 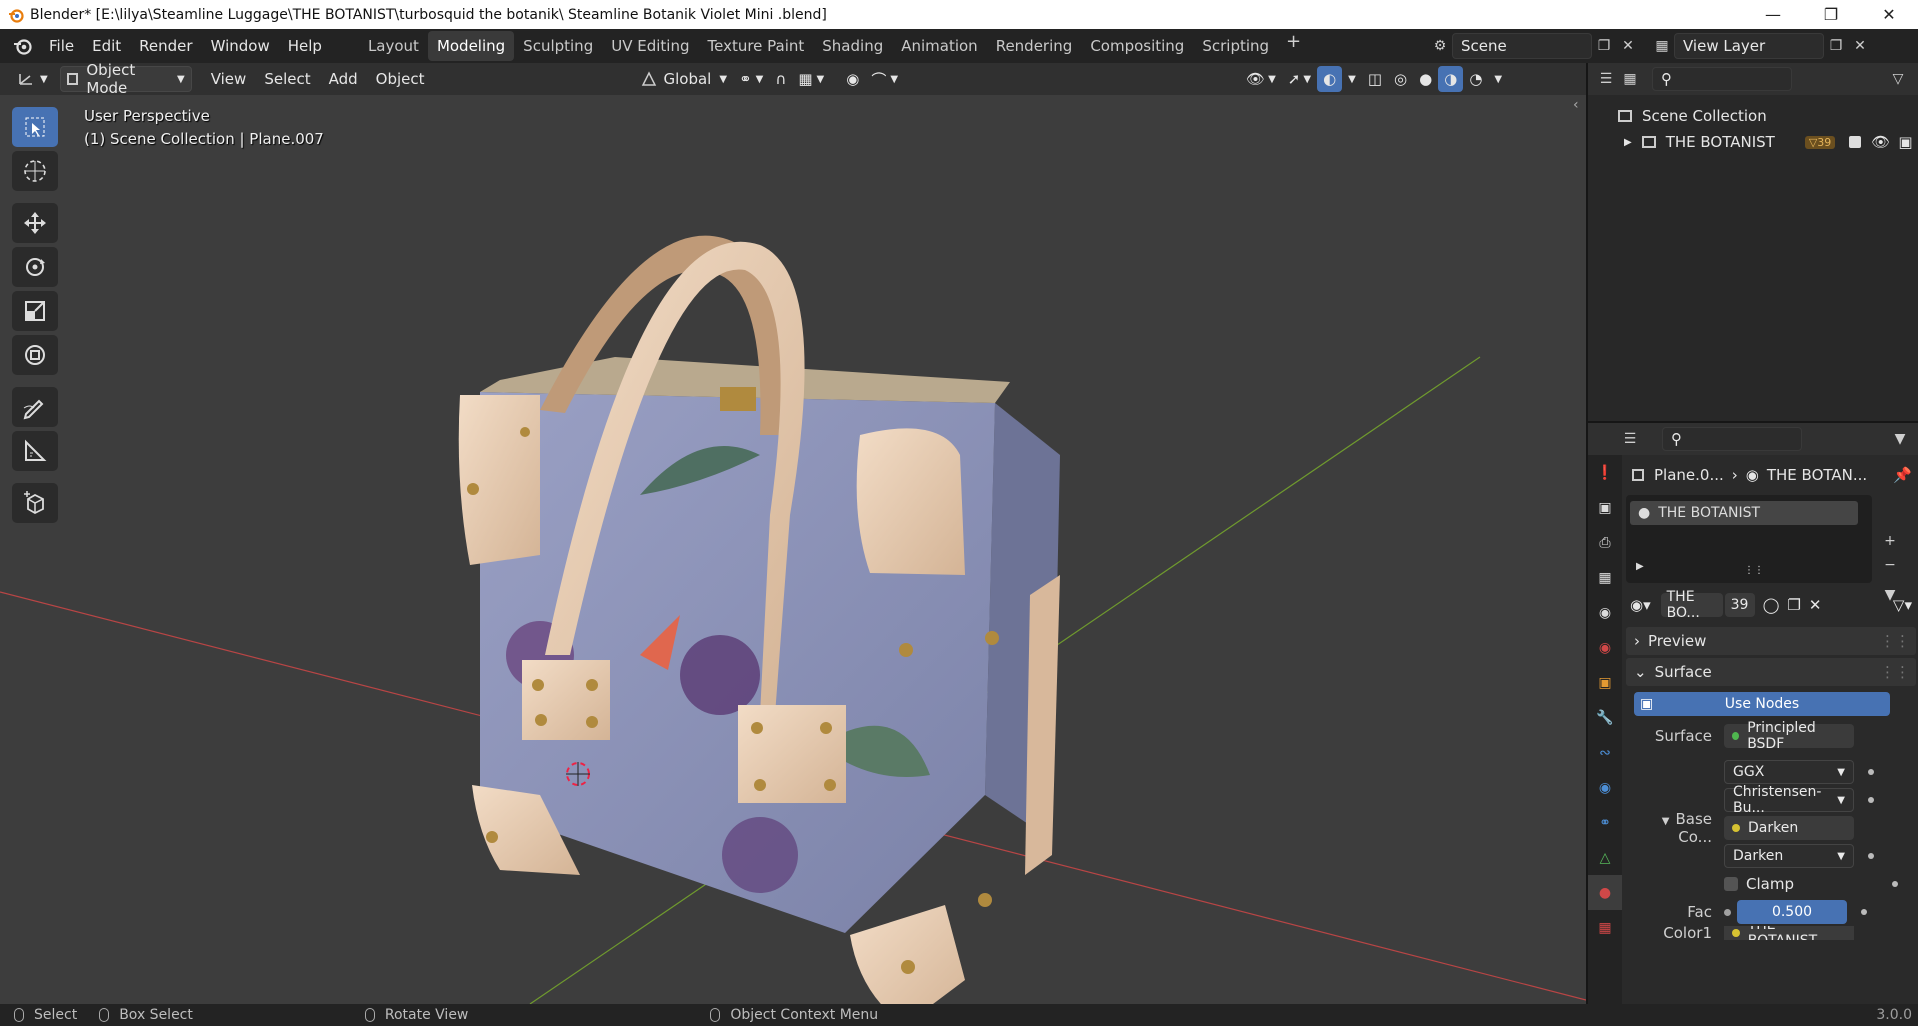 What do you see at coordinates (1605, 472) in the screenshot?
I see `tool-tab-icon: ❗` at bounding box center [1605, 472].